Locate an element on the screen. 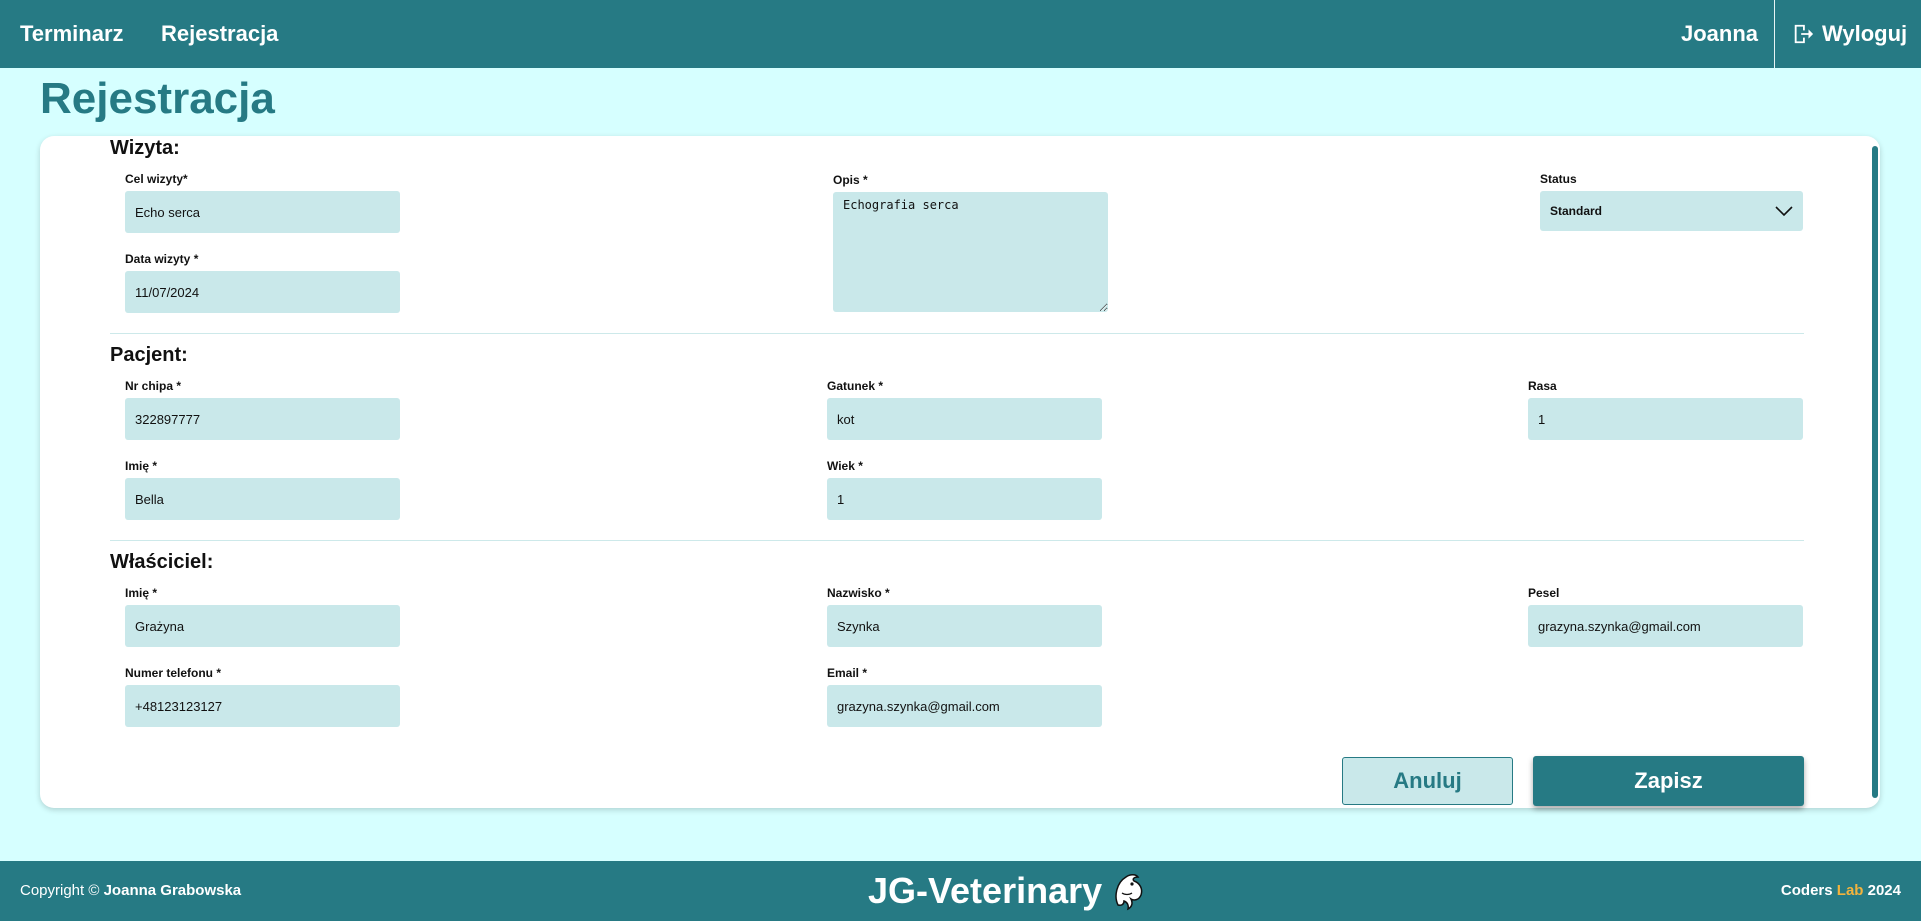  visit-status-value: Standard is located at coordinates (1576, 211).